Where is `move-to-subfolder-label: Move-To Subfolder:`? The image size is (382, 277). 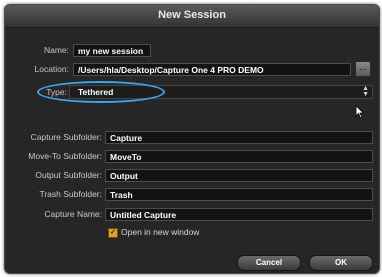
move-to-subfolder-label: Move-To Subfolder: is located at coordinates (65, 156).